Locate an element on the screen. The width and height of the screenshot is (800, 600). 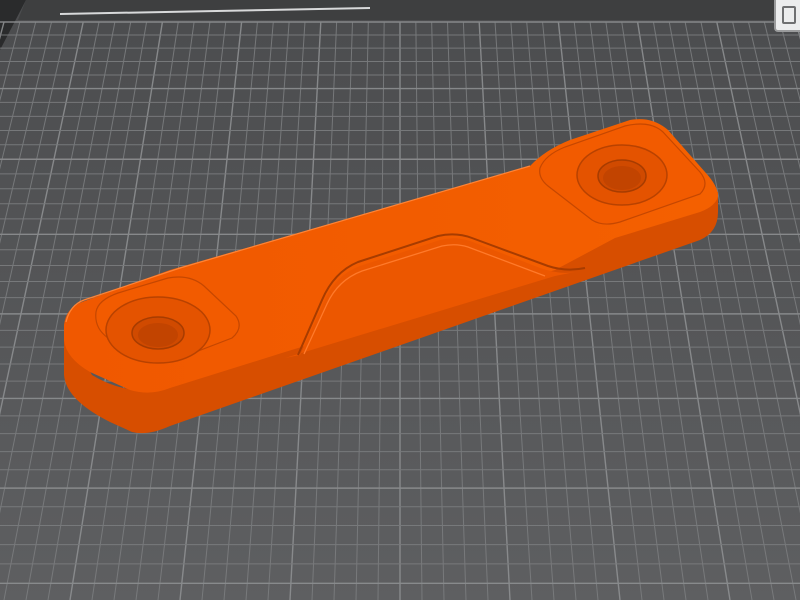
right-counterbore-hole is located at coordinates (622, 175).